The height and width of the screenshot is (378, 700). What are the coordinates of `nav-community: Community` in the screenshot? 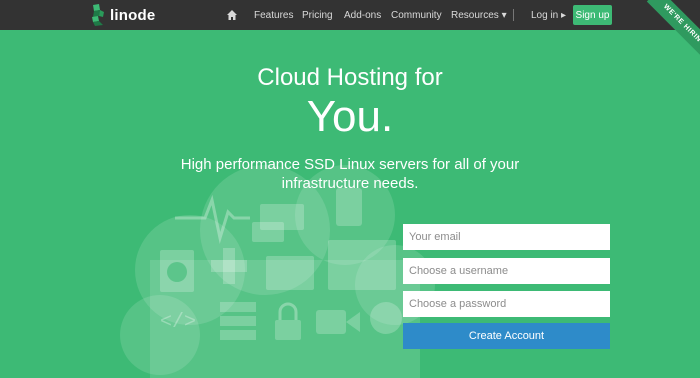 It's located at (416, 15).